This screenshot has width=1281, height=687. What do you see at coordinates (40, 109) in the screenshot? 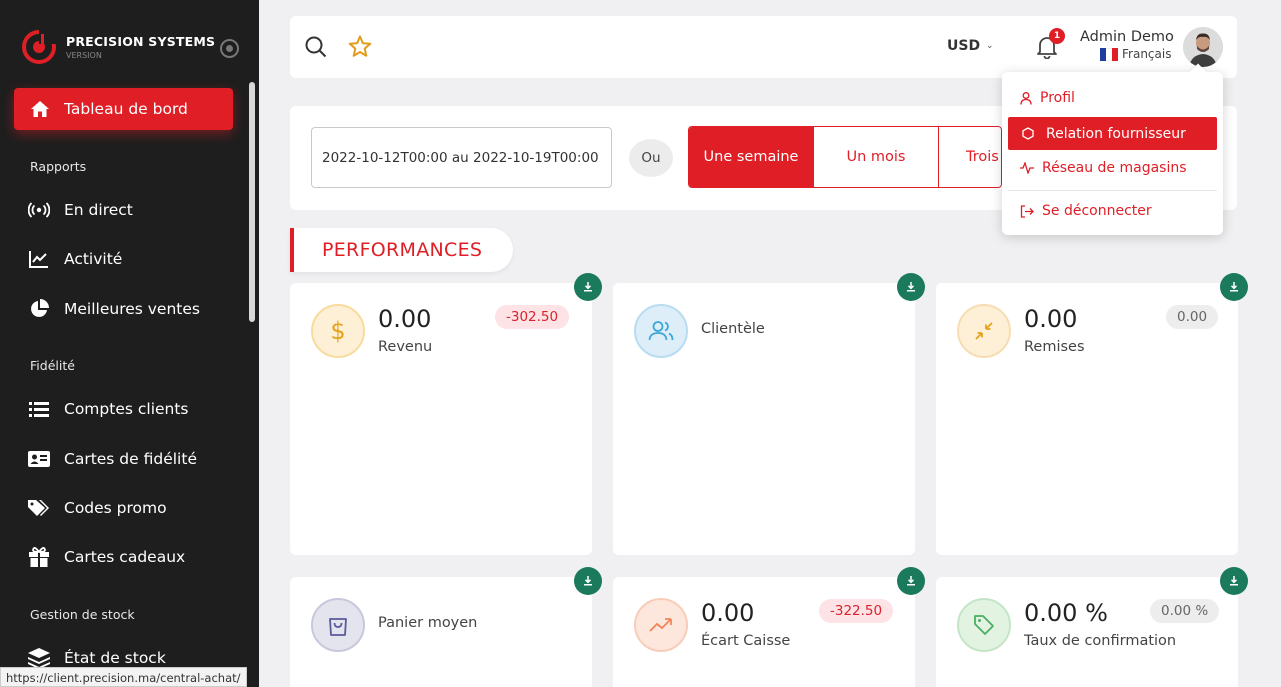
I see `home-icon` at bounding box center [40, 109].